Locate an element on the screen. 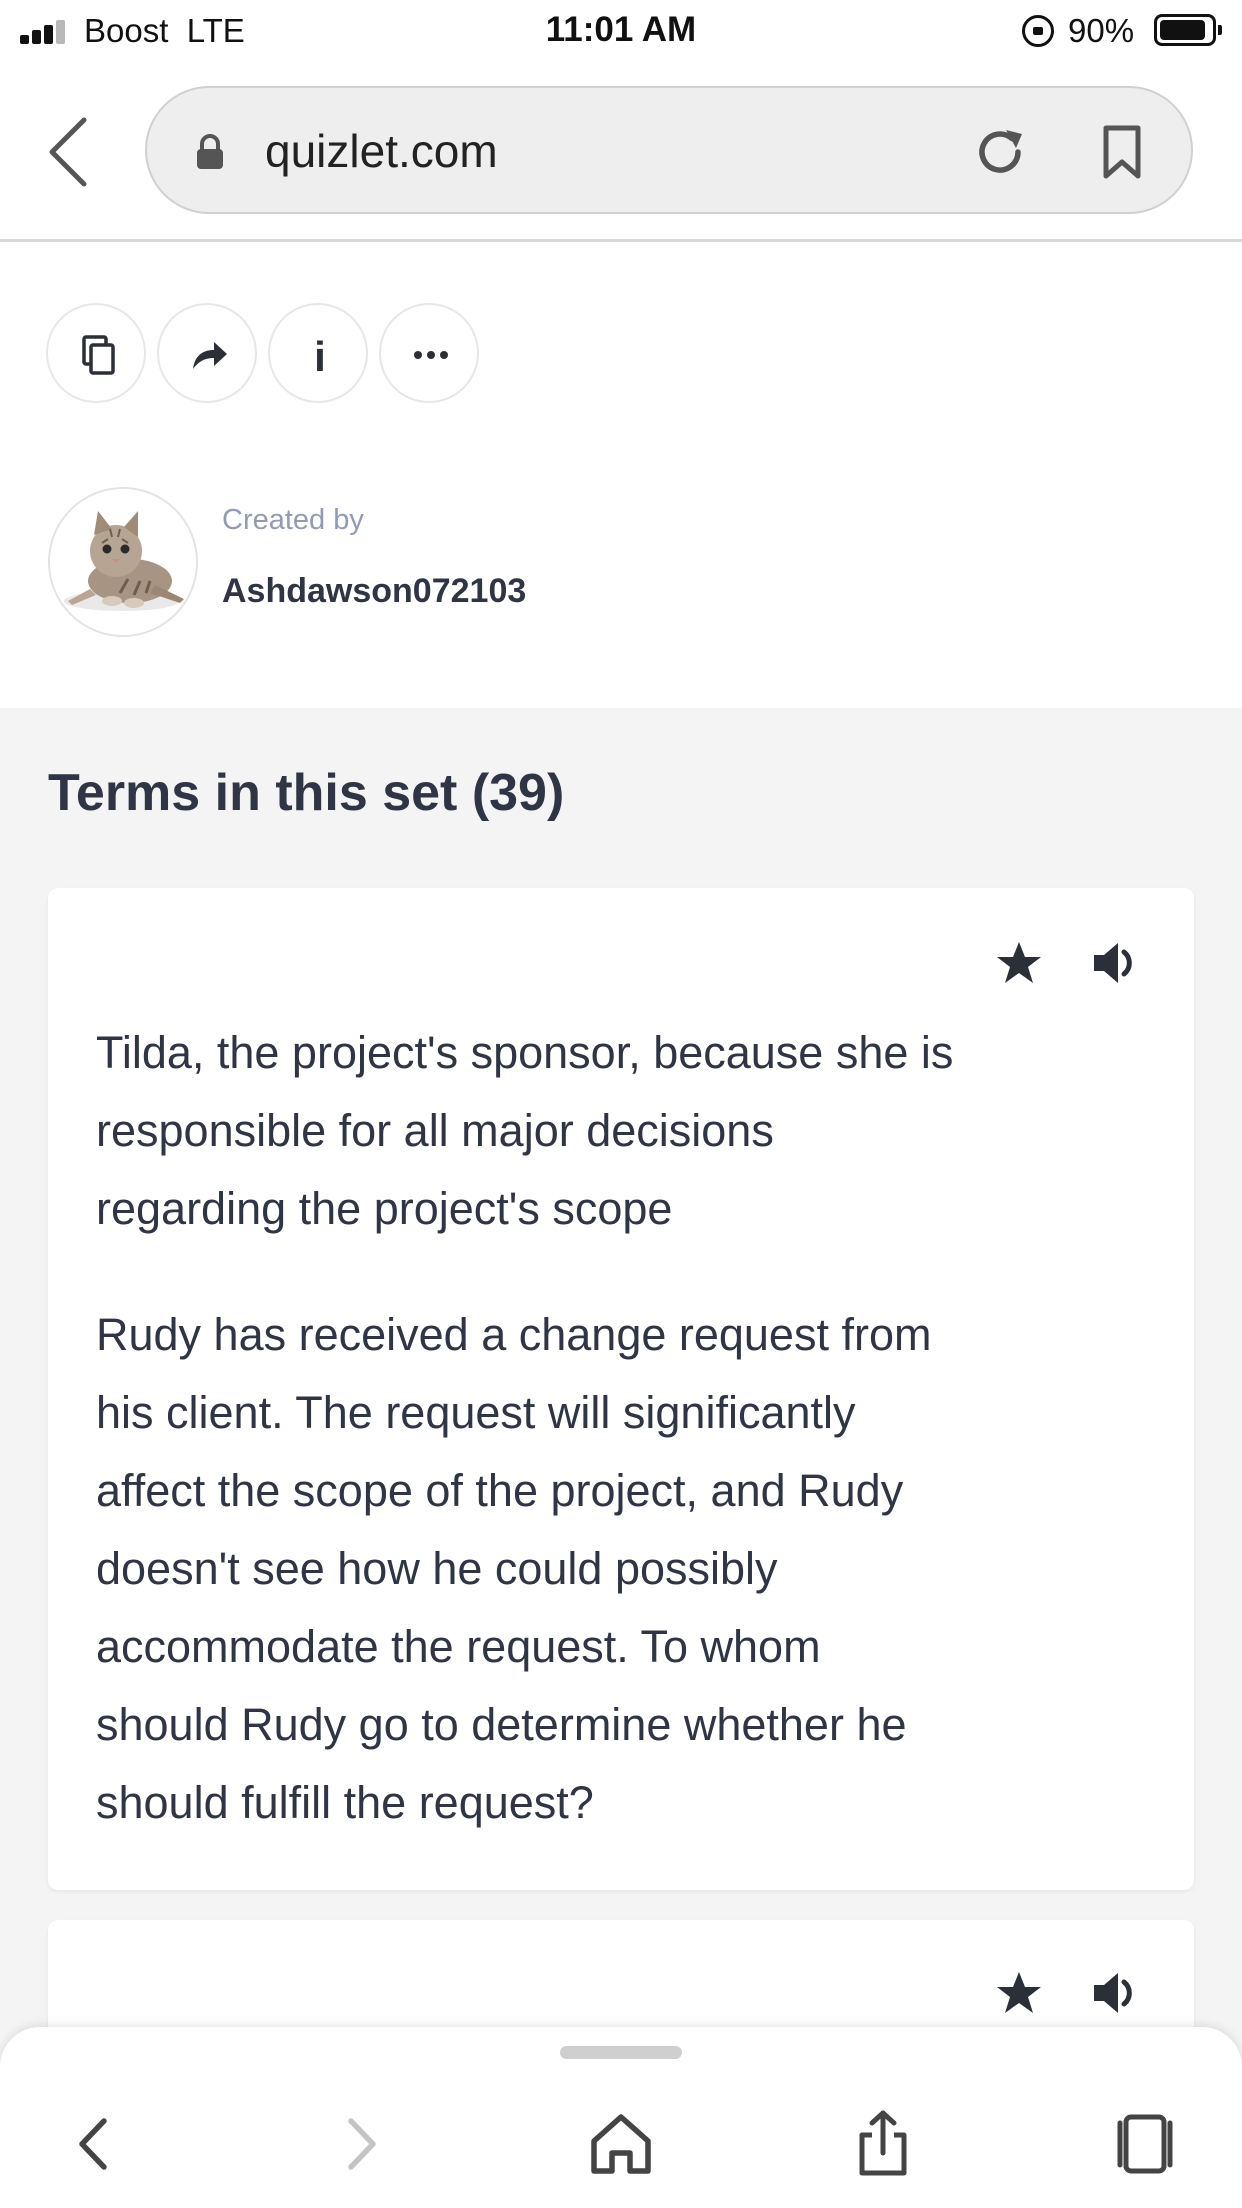 This screenshot has width=1242, height=2208. tabs-icon is located at coordinates (1145, 2144).